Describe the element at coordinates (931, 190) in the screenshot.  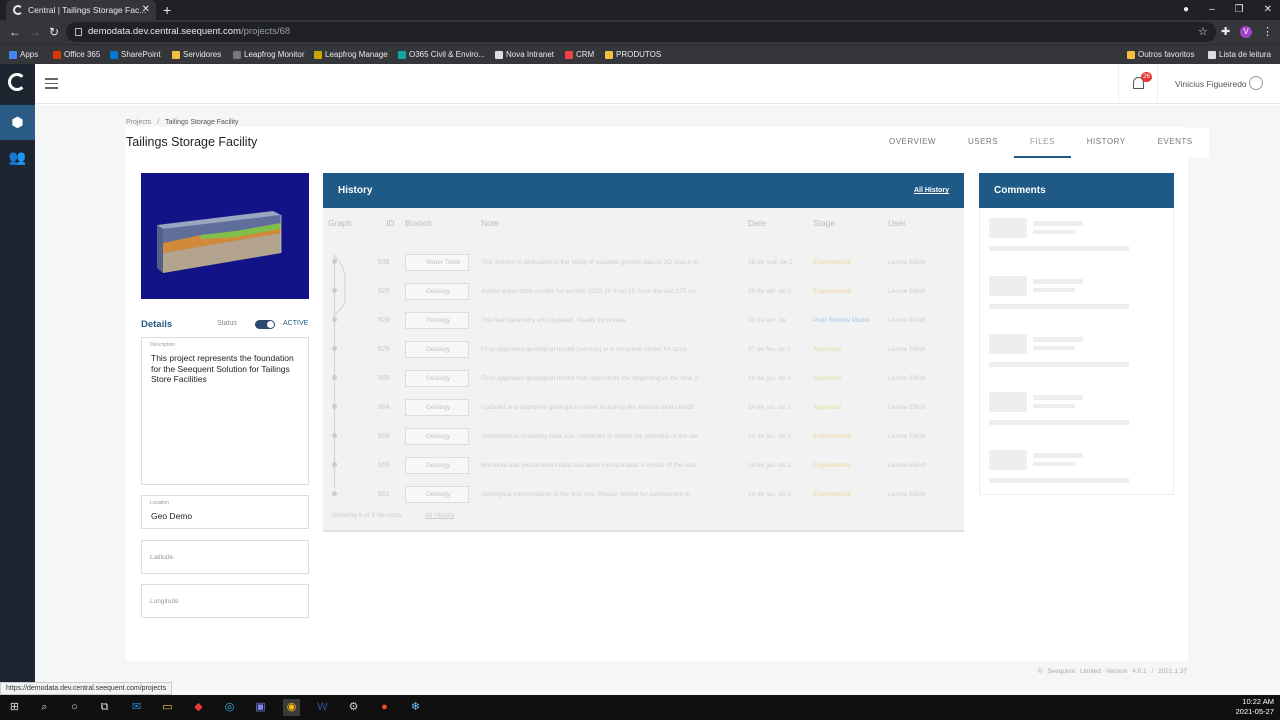
I see `all-history-link: All History` at that location.